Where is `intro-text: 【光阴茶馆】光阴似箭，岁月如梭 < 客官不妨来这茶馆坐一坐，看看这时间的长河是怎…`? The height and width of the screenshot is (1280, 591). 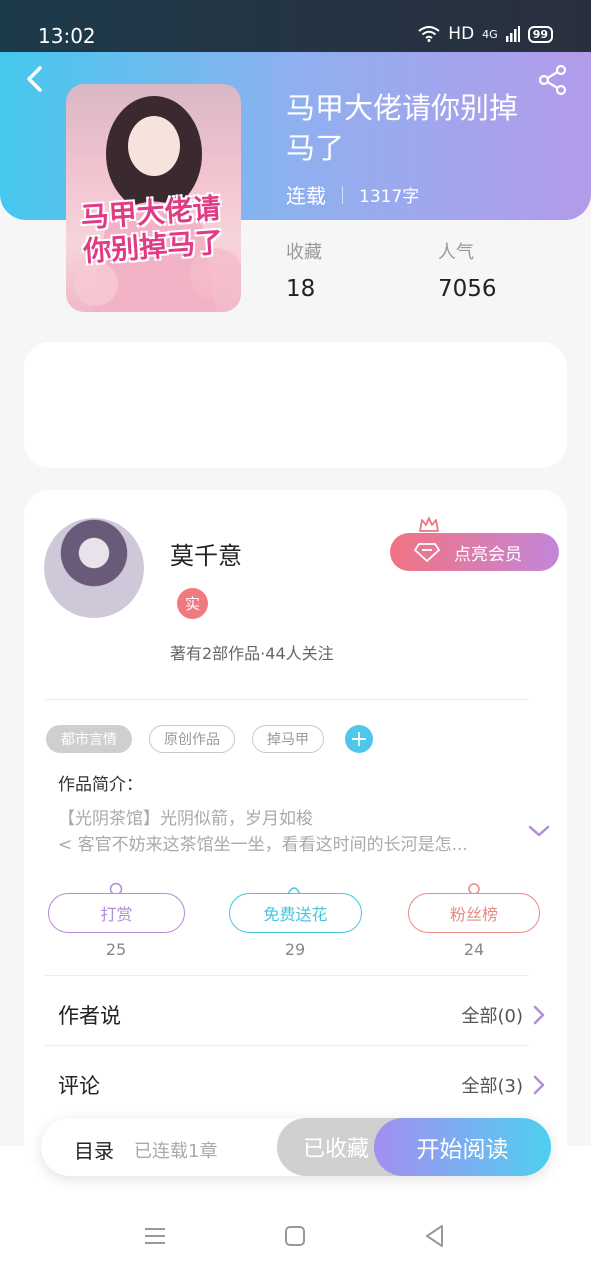
intro-text: 【光阴茶馆】光阴似箭，岁月如梭 < 客官不妨来这茶馆坐一坐，看看这时间的长河是怎… is located at coordinates (288, 832).